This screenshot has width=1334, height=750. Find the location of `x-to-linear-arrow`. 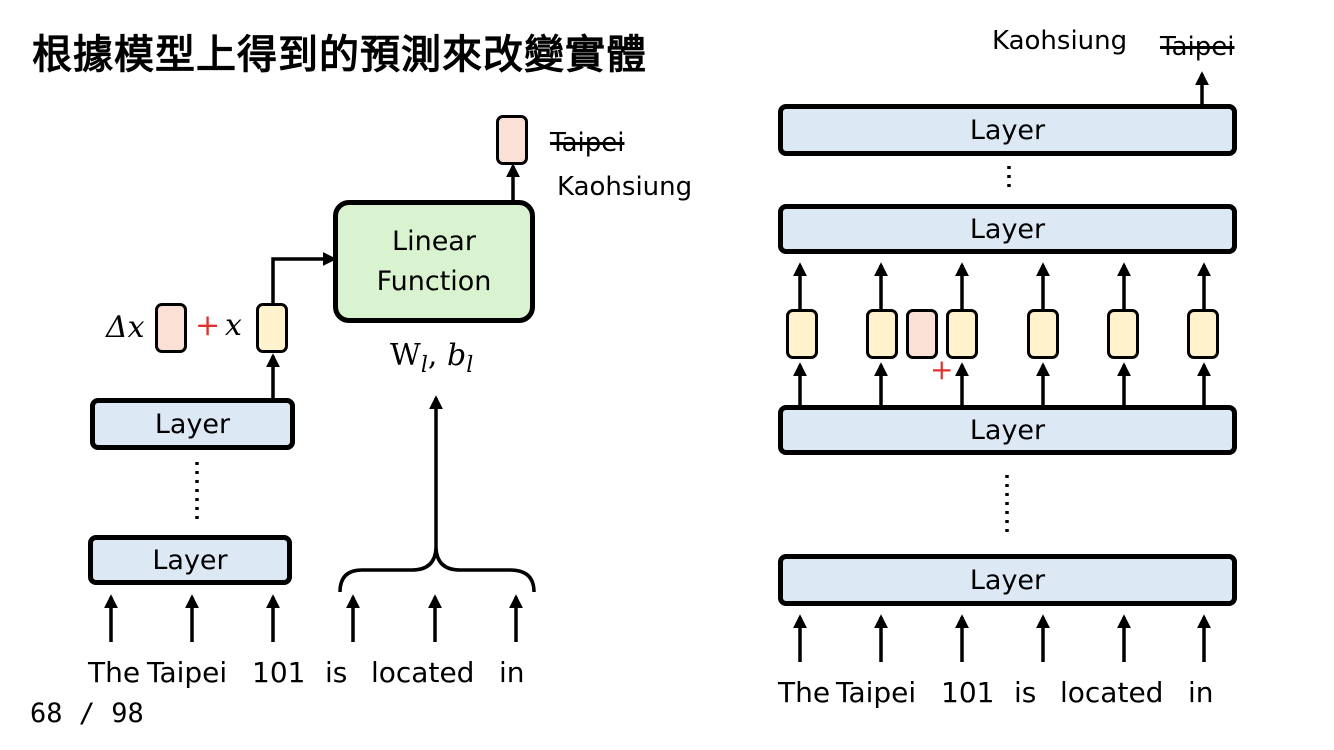

x-to-linear-arrow is located at coordinates (304, 277).